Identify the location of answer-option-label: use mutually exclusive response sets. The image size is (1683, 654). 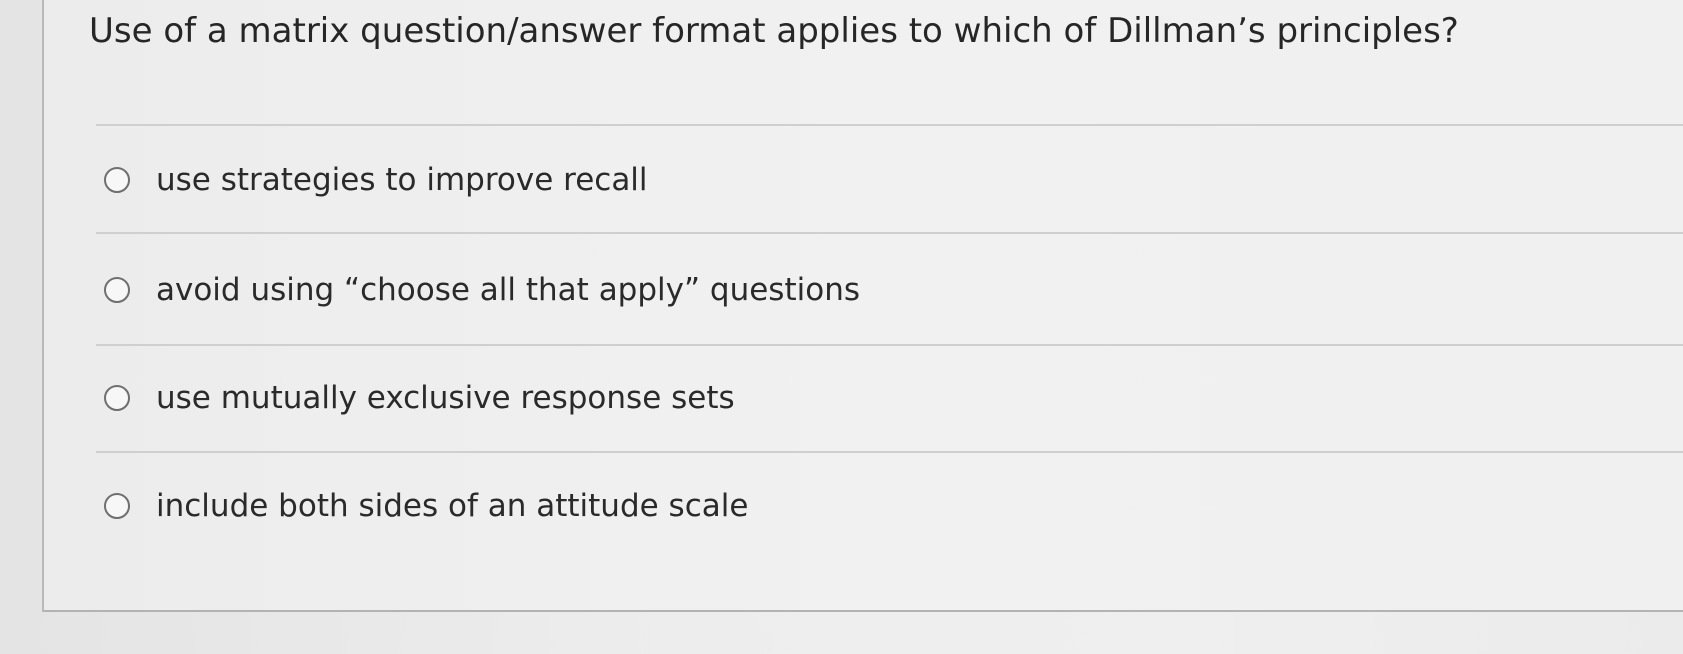
(445, 398).